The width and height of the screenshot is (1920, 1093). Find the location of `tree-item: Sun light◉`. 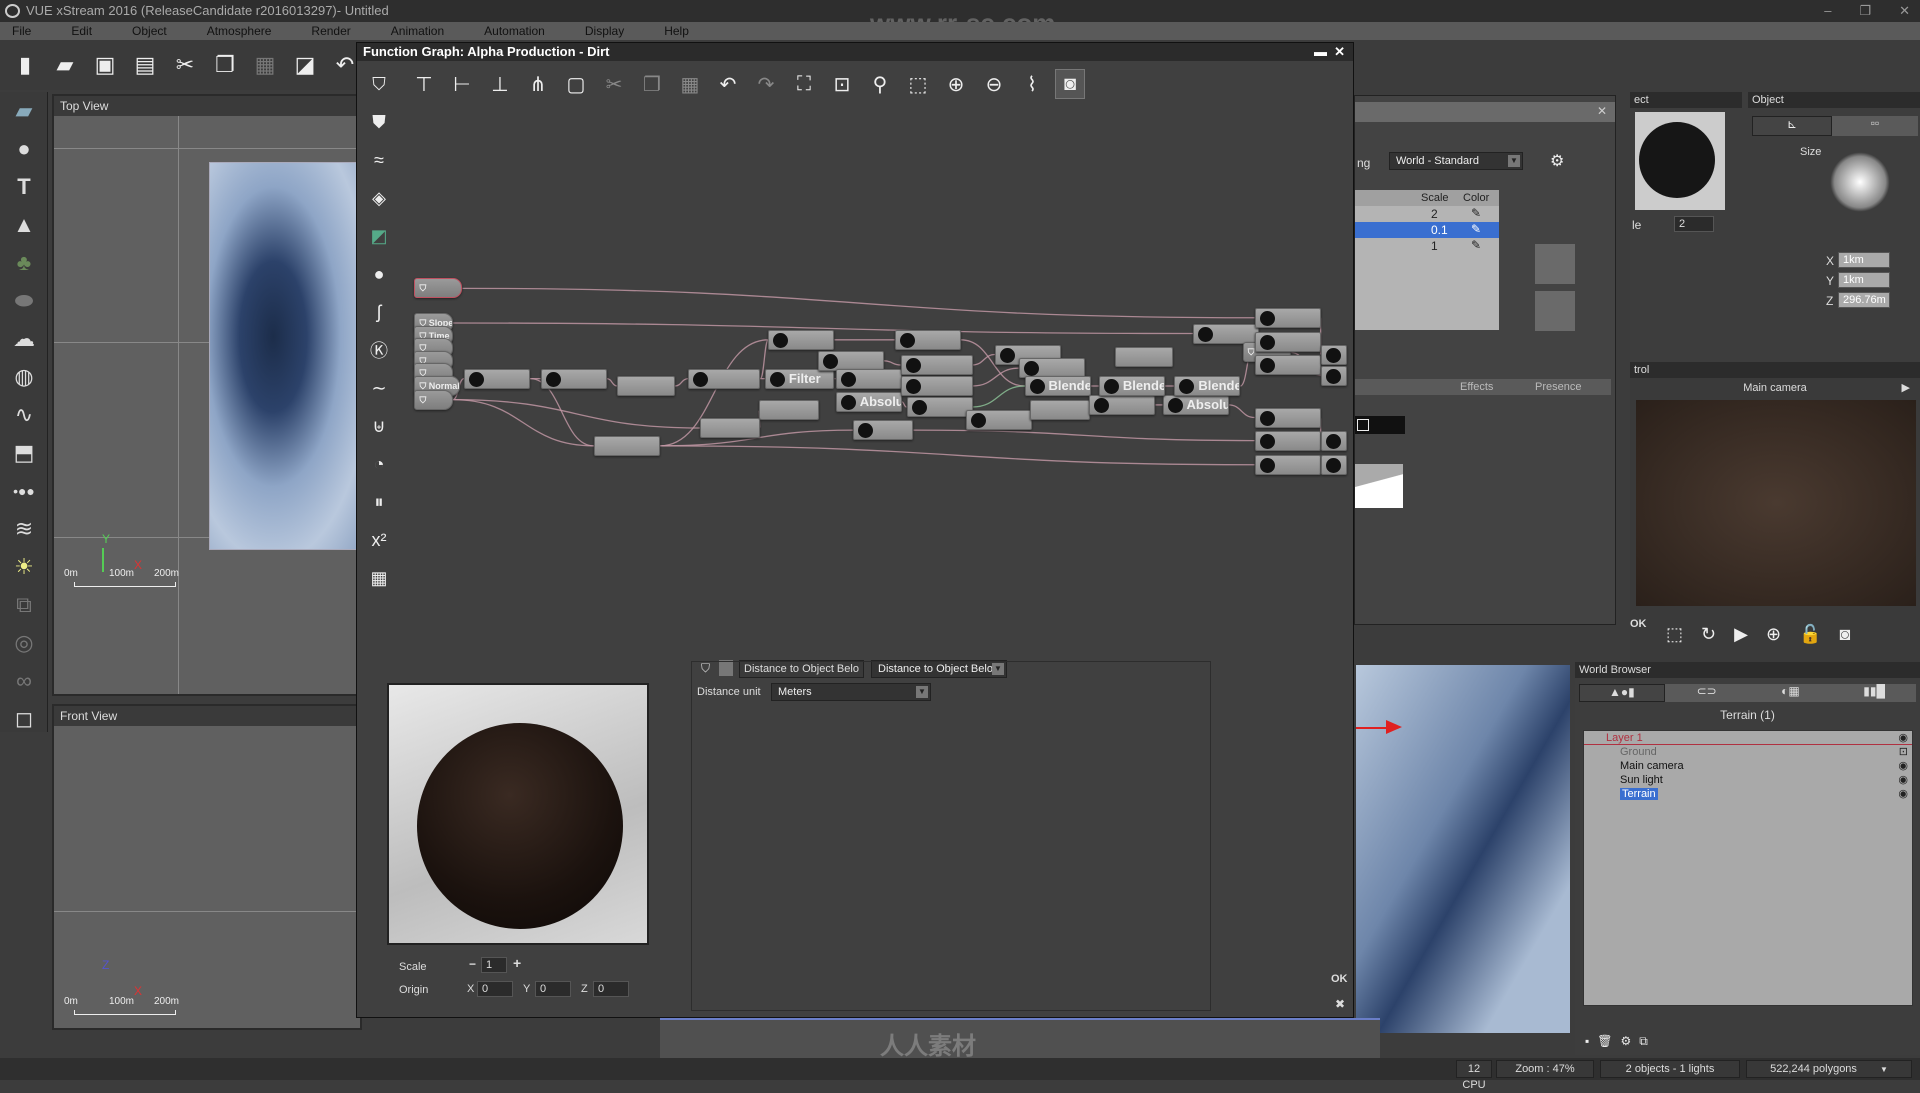

tree-item: Sun light◉ is located at coordinates (1748, 780).